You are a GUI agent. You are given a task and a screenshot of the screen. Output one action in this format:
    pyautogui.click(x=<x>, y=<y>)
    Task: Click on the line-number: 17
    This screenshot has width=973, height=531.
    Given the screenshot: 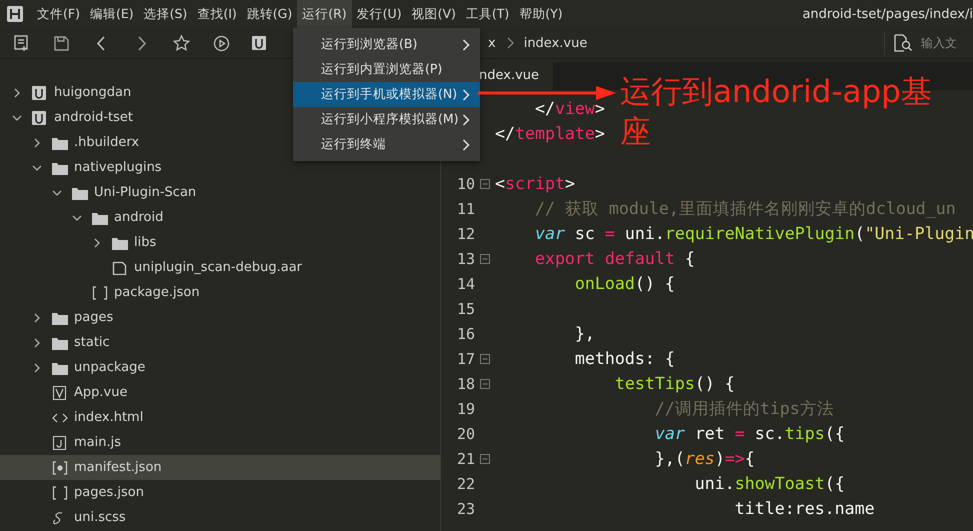 What is the action you would take?
    pyautogui.click(x=465, y=359)
    